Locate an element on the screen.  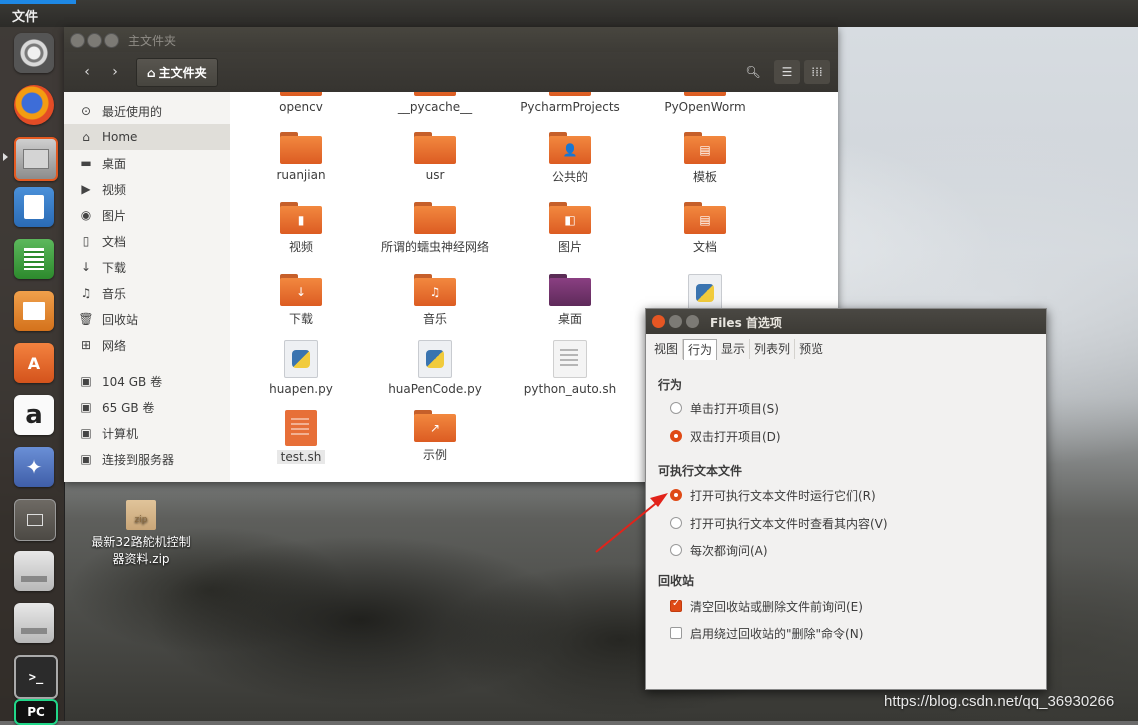
sidebar-item-label: 音乐 is located at coordinates (114, 293).